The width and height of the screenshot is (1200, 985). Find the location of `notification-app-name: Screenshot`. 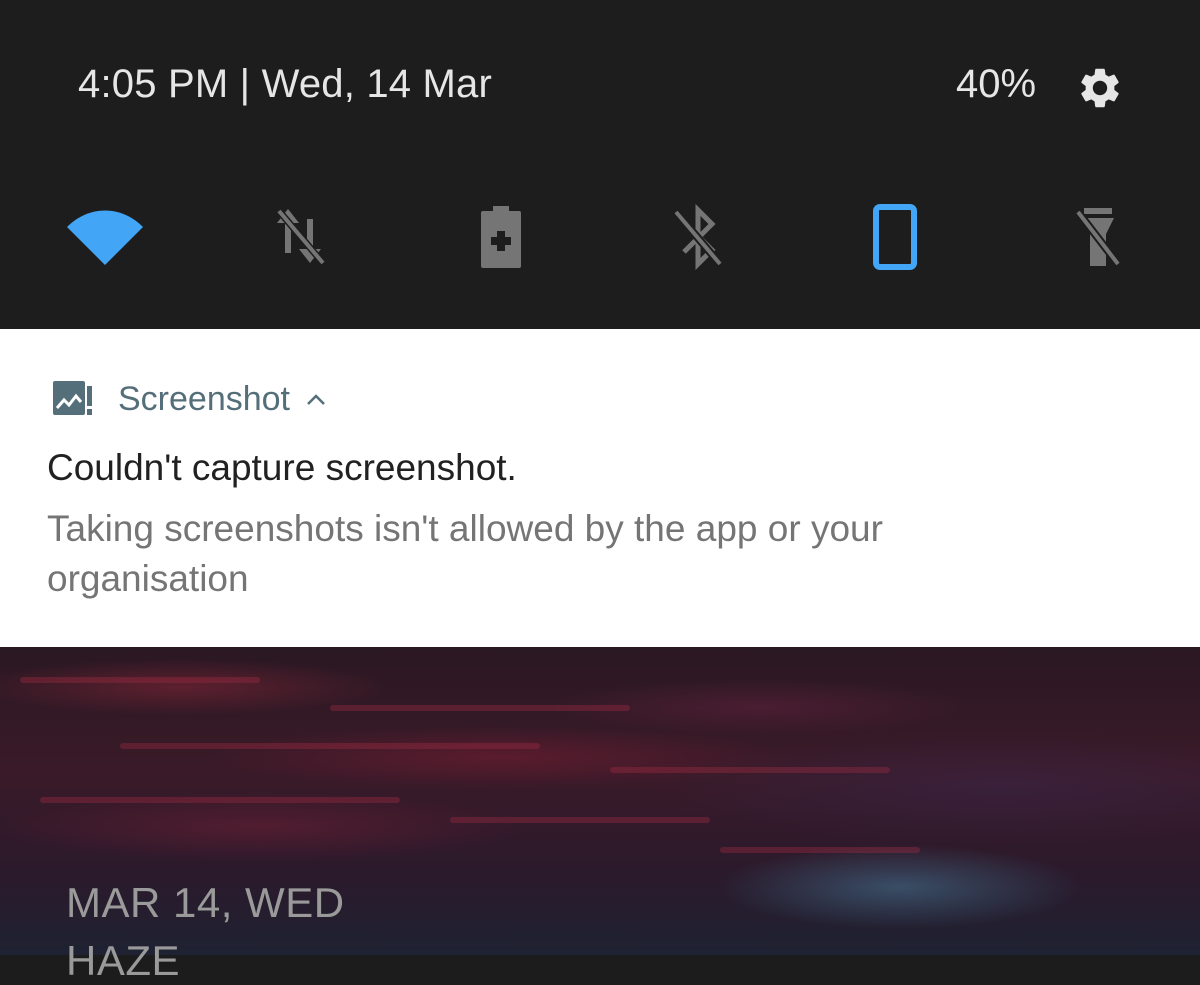

notification-app-name: Screenshot is located at coordinates (204, 398).